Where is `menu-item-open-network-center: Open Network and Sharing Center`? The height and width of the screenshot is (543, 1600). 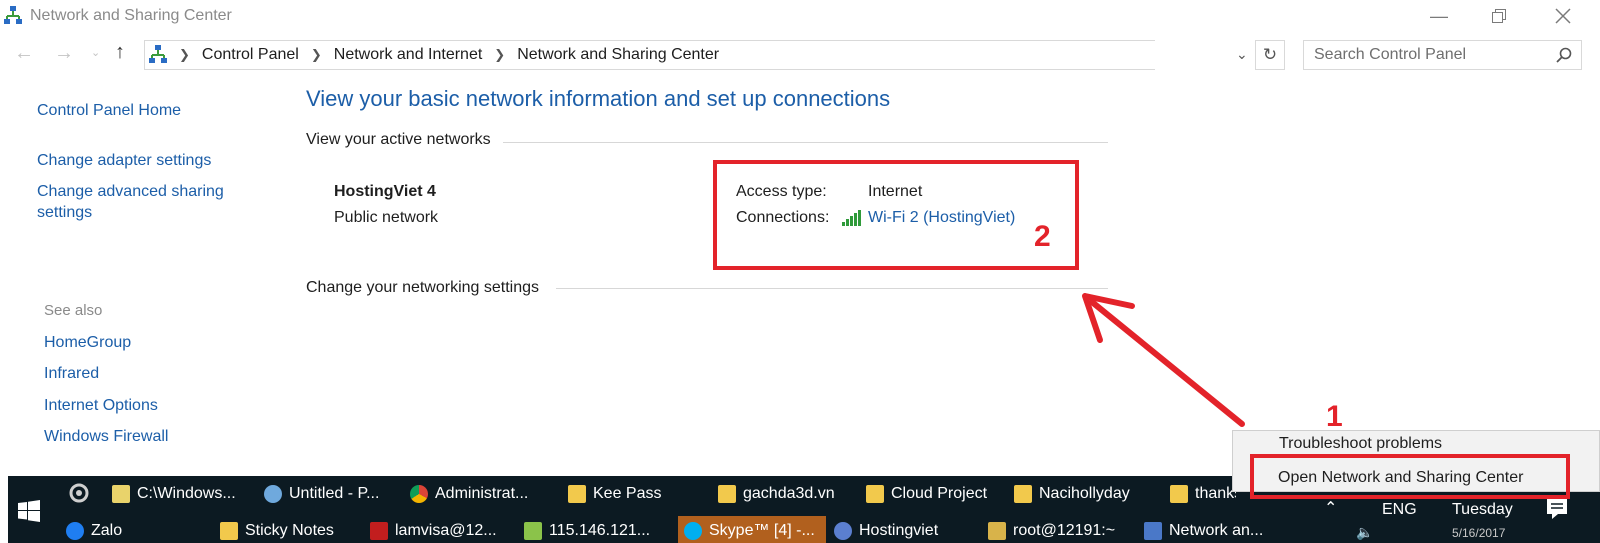
menu-item-open-network-center: Open Network and Sharing Center is located at coordinates (1400, 478).